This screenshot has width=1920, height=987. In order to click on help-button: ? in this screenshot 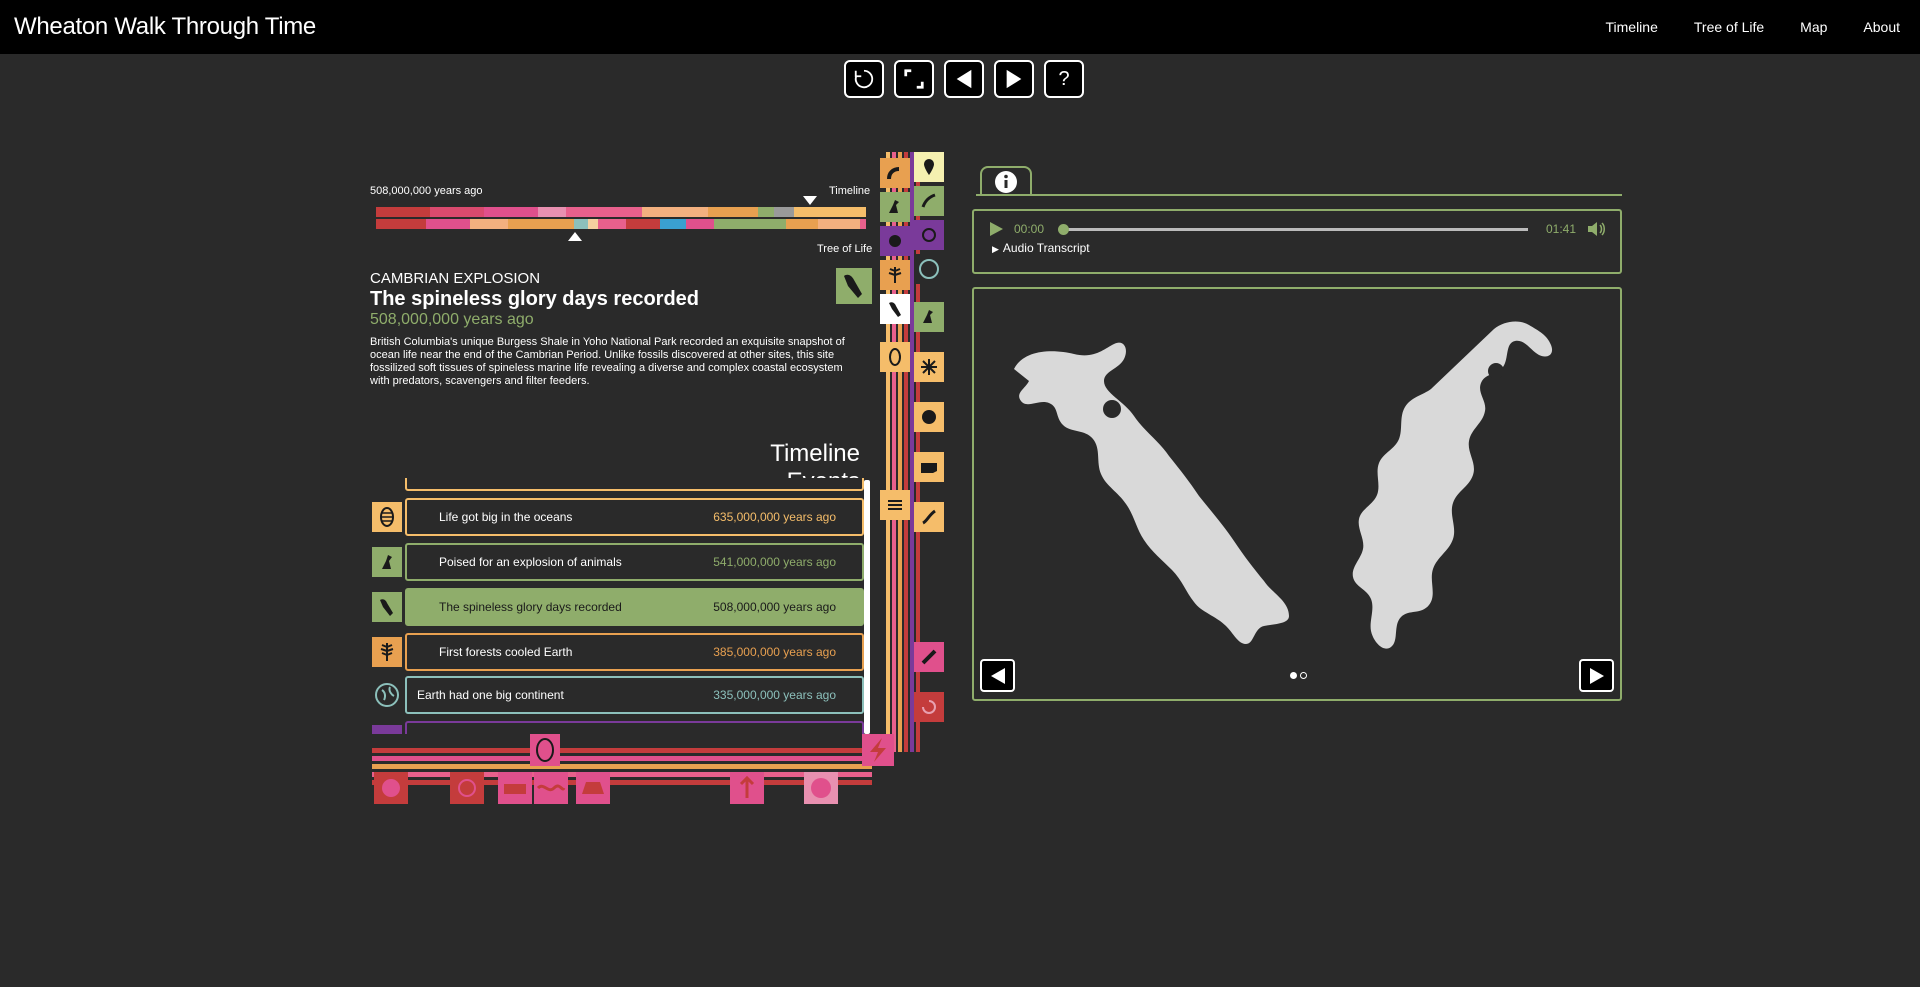, I will do `click(1064, 79)`.